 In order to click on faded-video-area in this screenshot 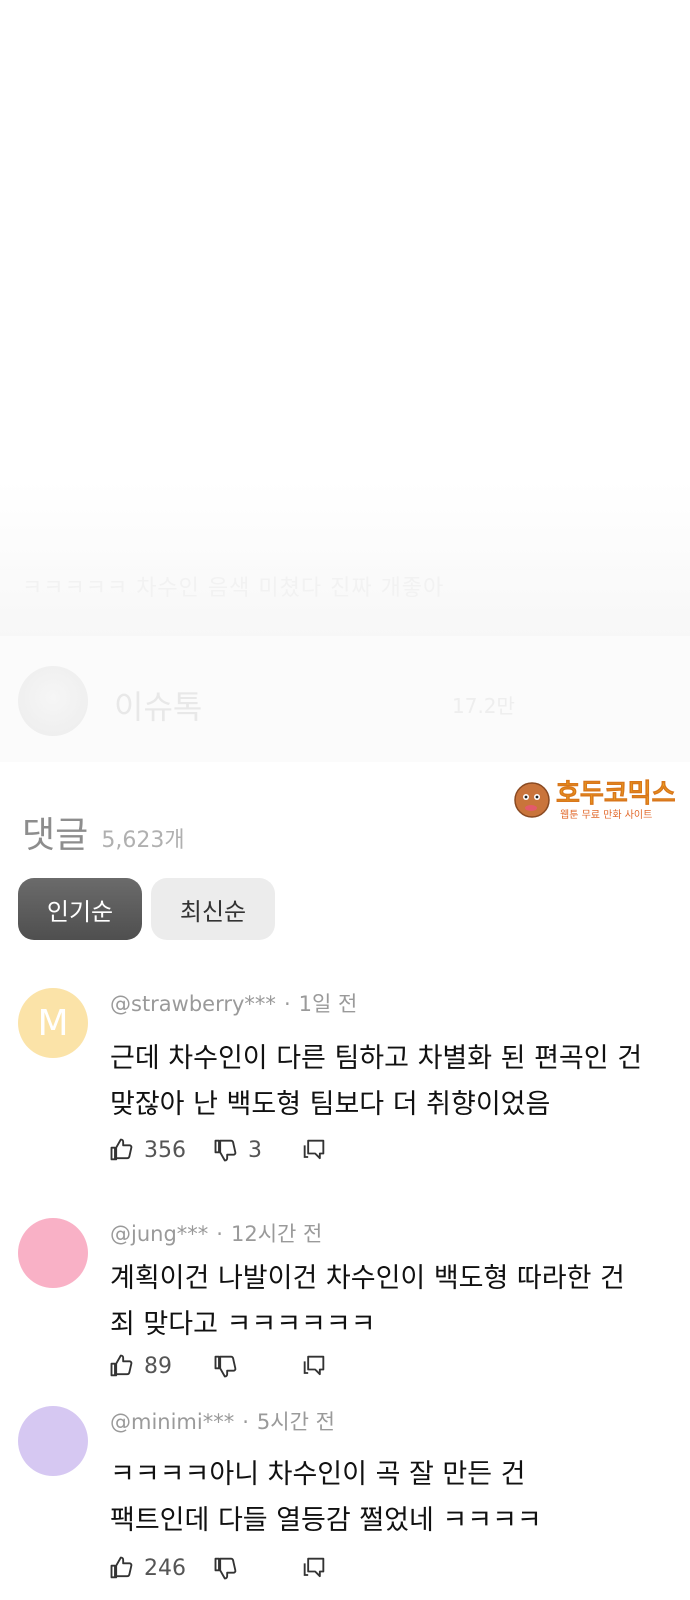, I will do `click(345, 560)`.